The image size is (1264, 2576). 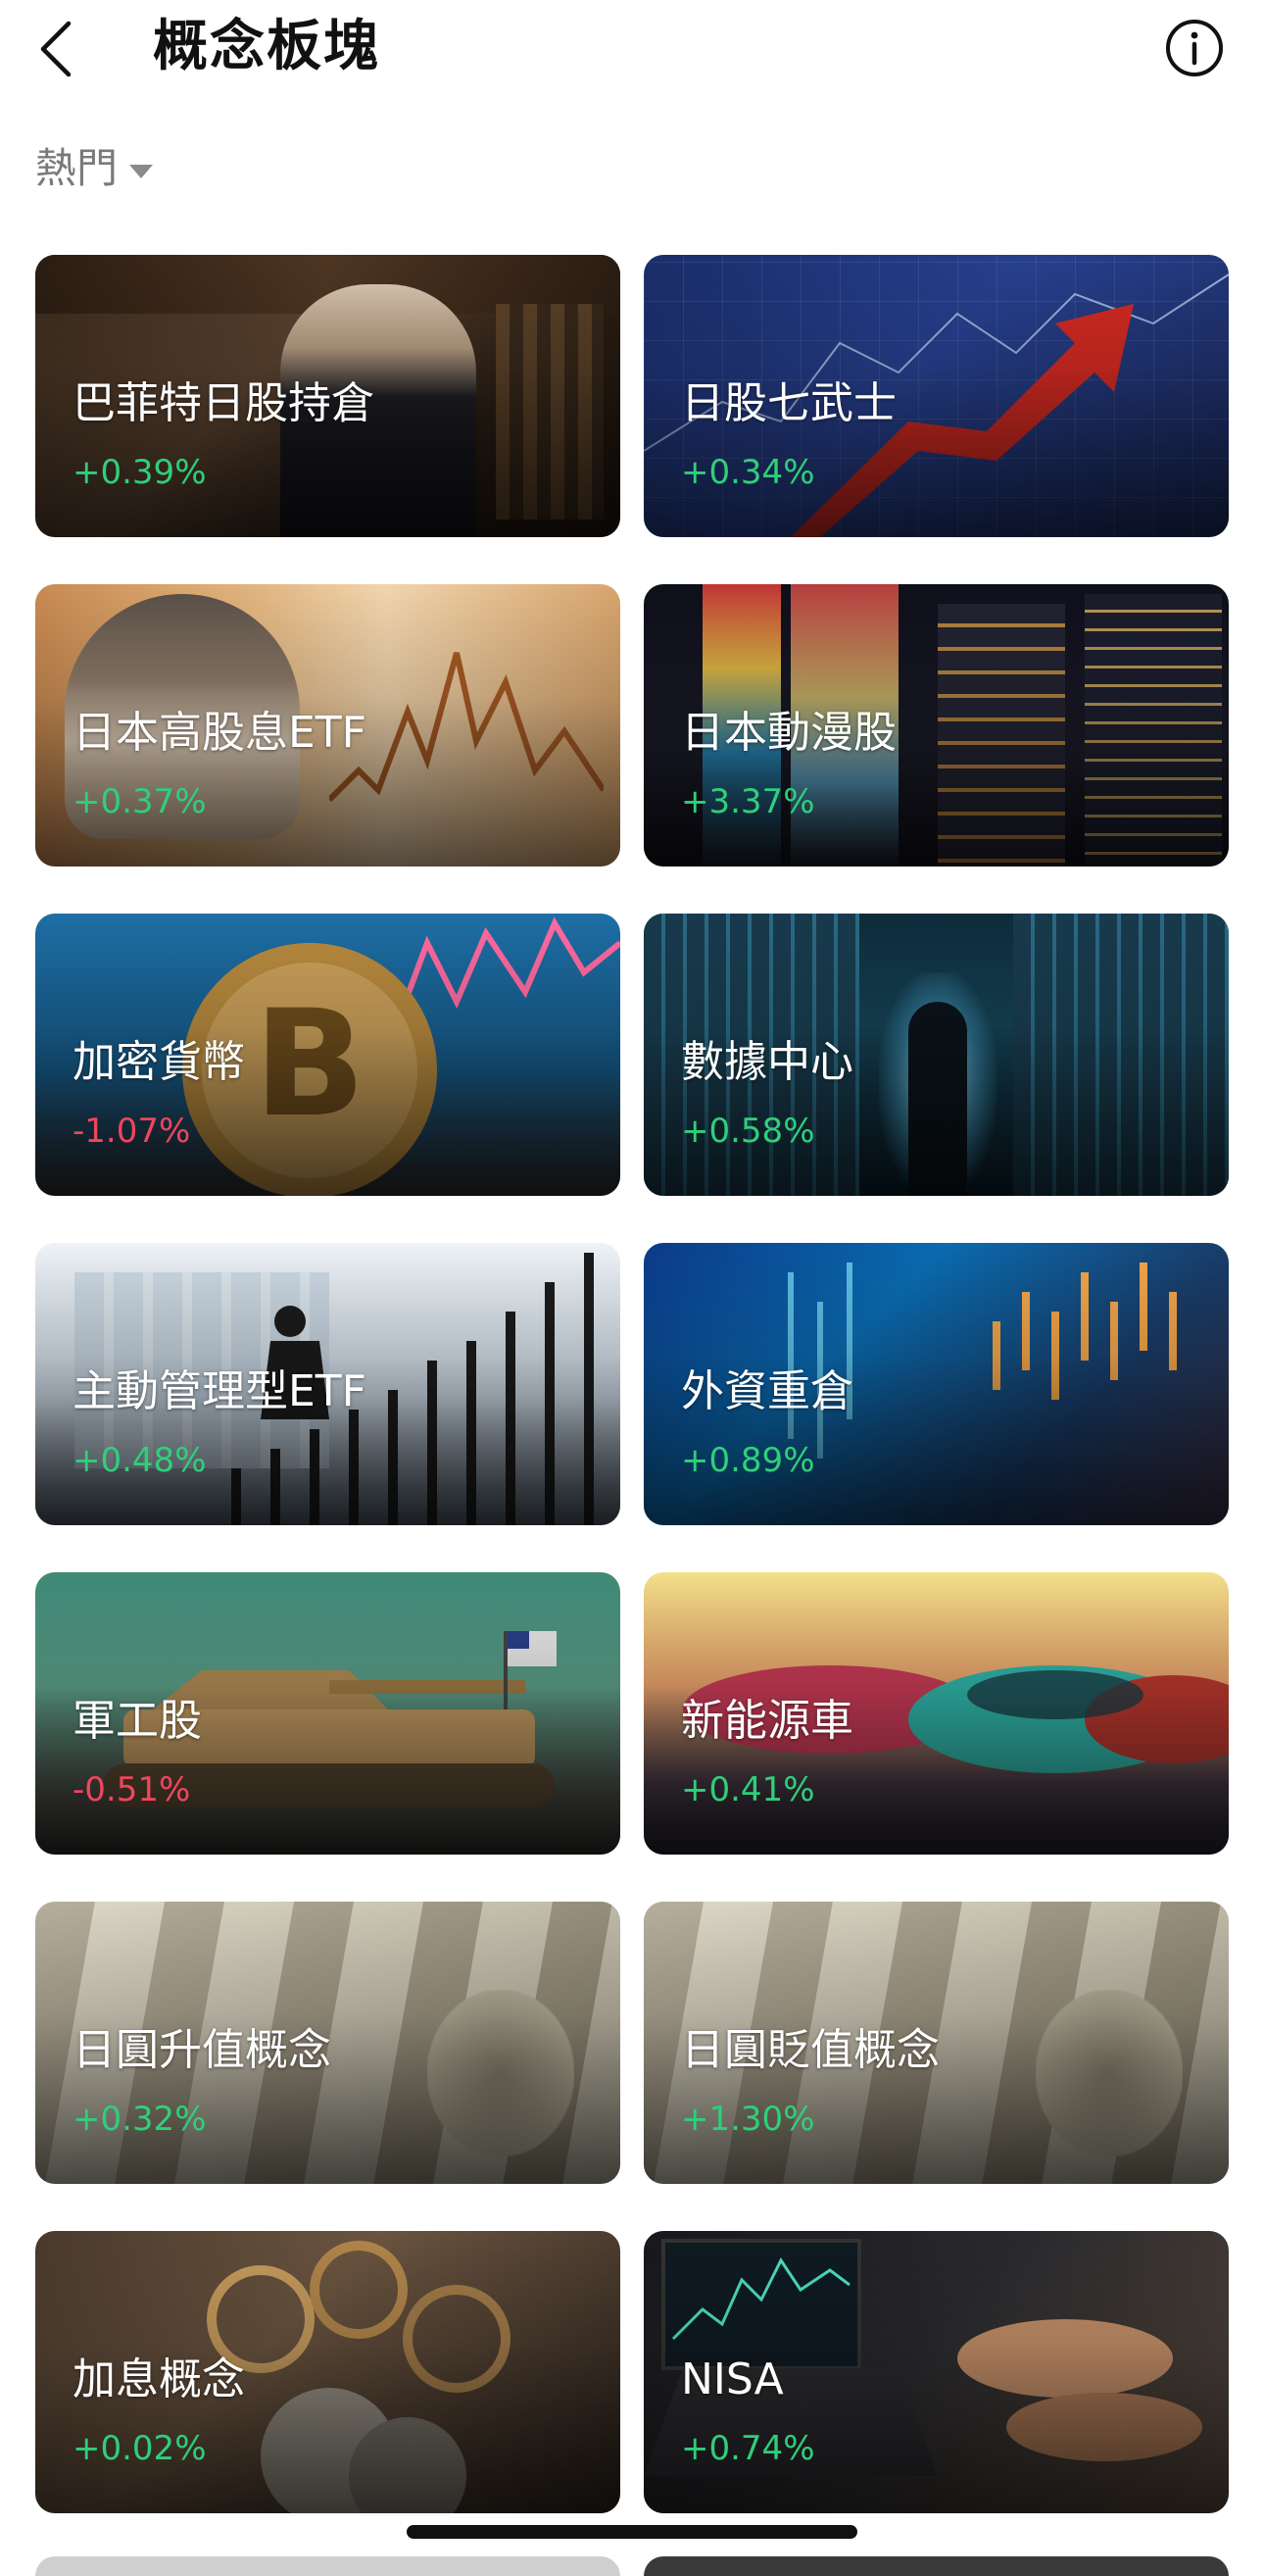 I want to click on home-indicator, so click(x=632, y=2532).